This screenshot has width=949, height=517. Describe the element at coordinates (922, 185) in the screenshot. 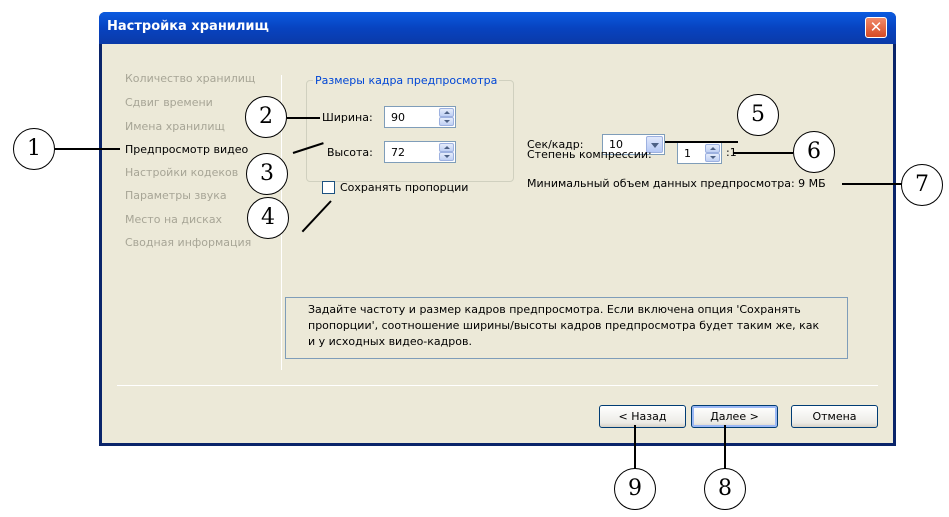

I see `callout-7: 7` at that location.